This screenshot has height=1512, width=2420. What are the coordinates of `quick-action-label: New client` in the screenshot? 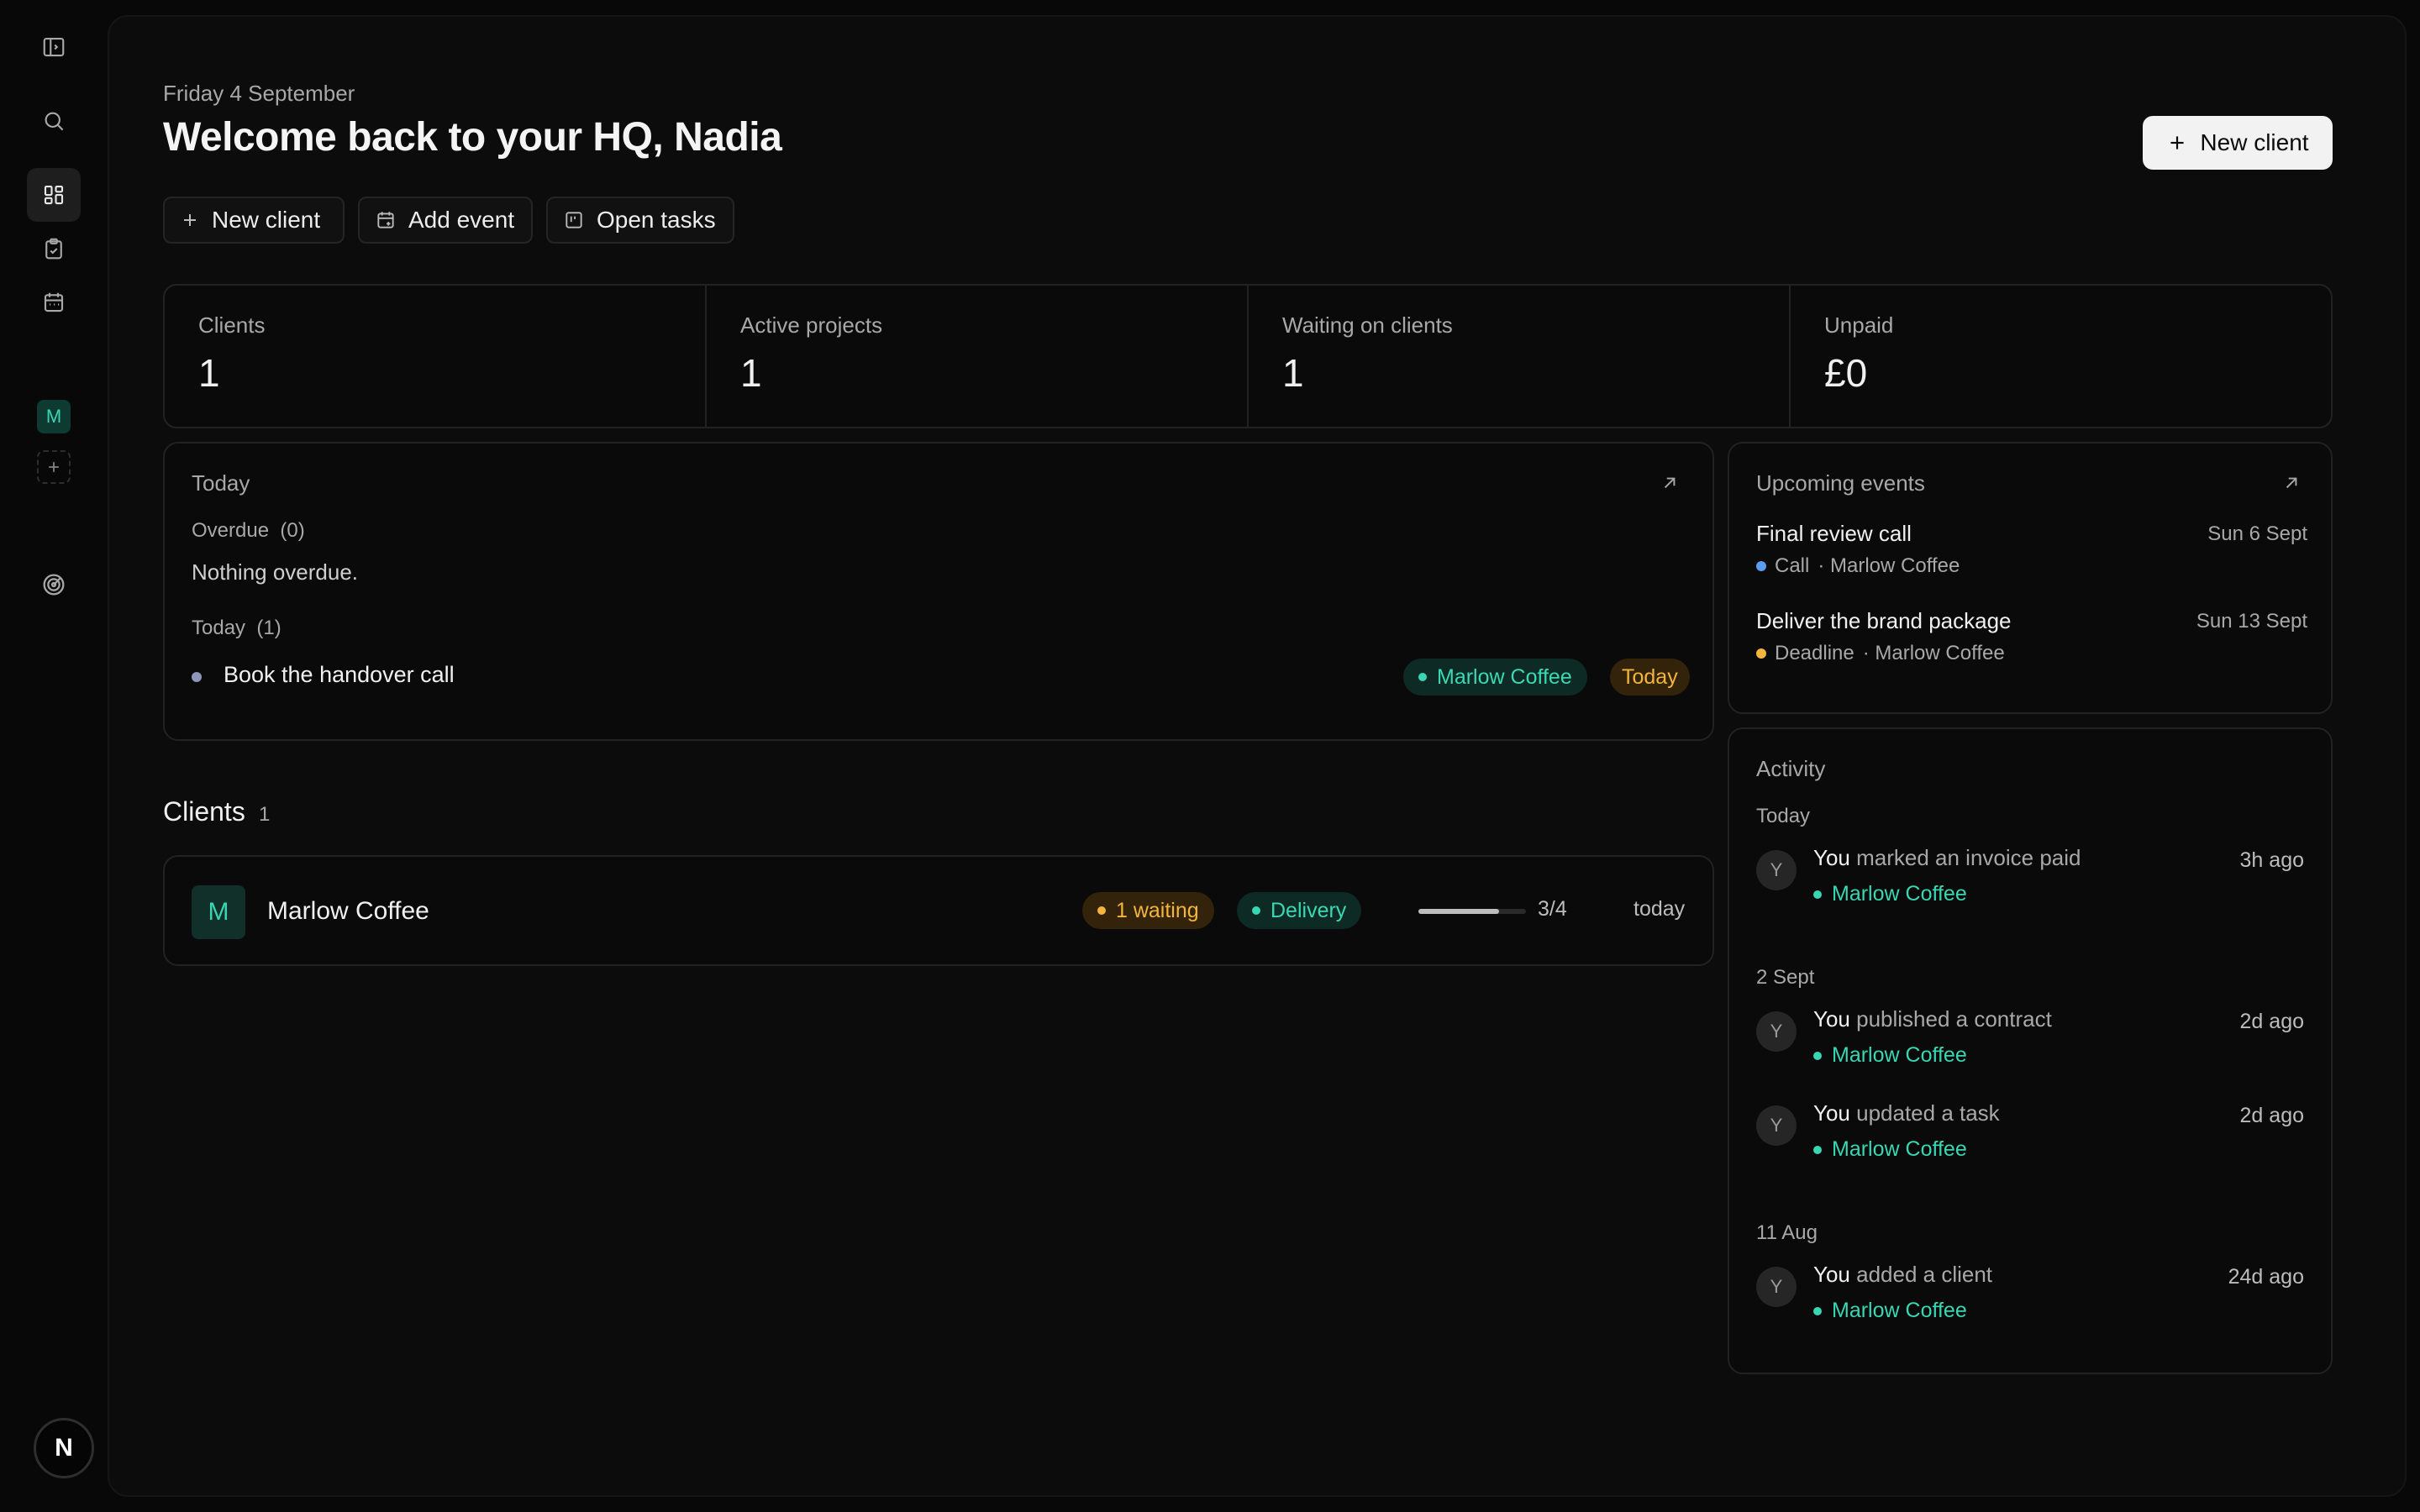 It's located at (266, 220).